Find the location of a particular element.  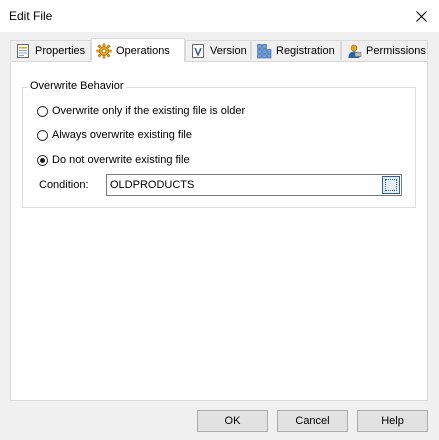

tab-version: Version is located at coordinates (218, 50).